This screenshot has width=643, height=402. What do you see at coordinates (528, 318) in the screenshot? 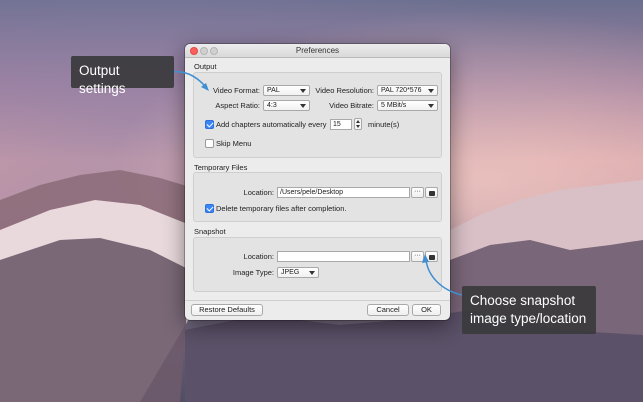
I see `snapshot-callout-line2: image type/location` at bounding box center [528, 318].